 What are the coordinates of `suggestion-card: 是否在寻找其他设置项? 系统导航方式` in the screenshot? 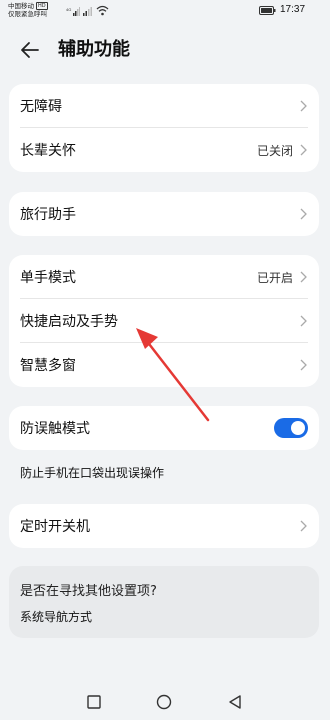 It's located at (164, 602).